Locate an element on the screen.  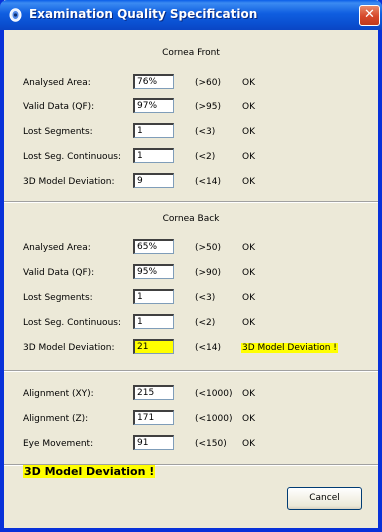
section-title-cornea-back: Cornea Back is located at coordinates (191, 219).